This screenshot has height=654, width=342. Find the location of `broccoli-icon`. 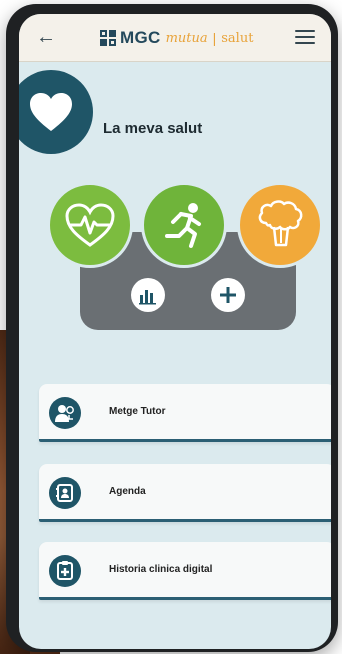

broccoli-icon is located at coordinates (280, 223).